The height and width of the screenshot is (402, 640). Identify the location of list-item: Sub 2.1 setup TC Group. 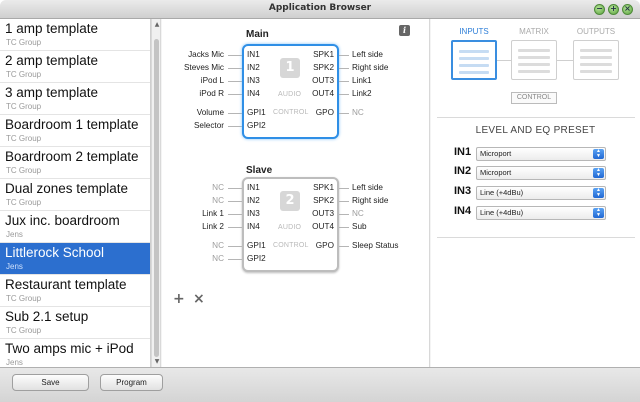
(75, 323).